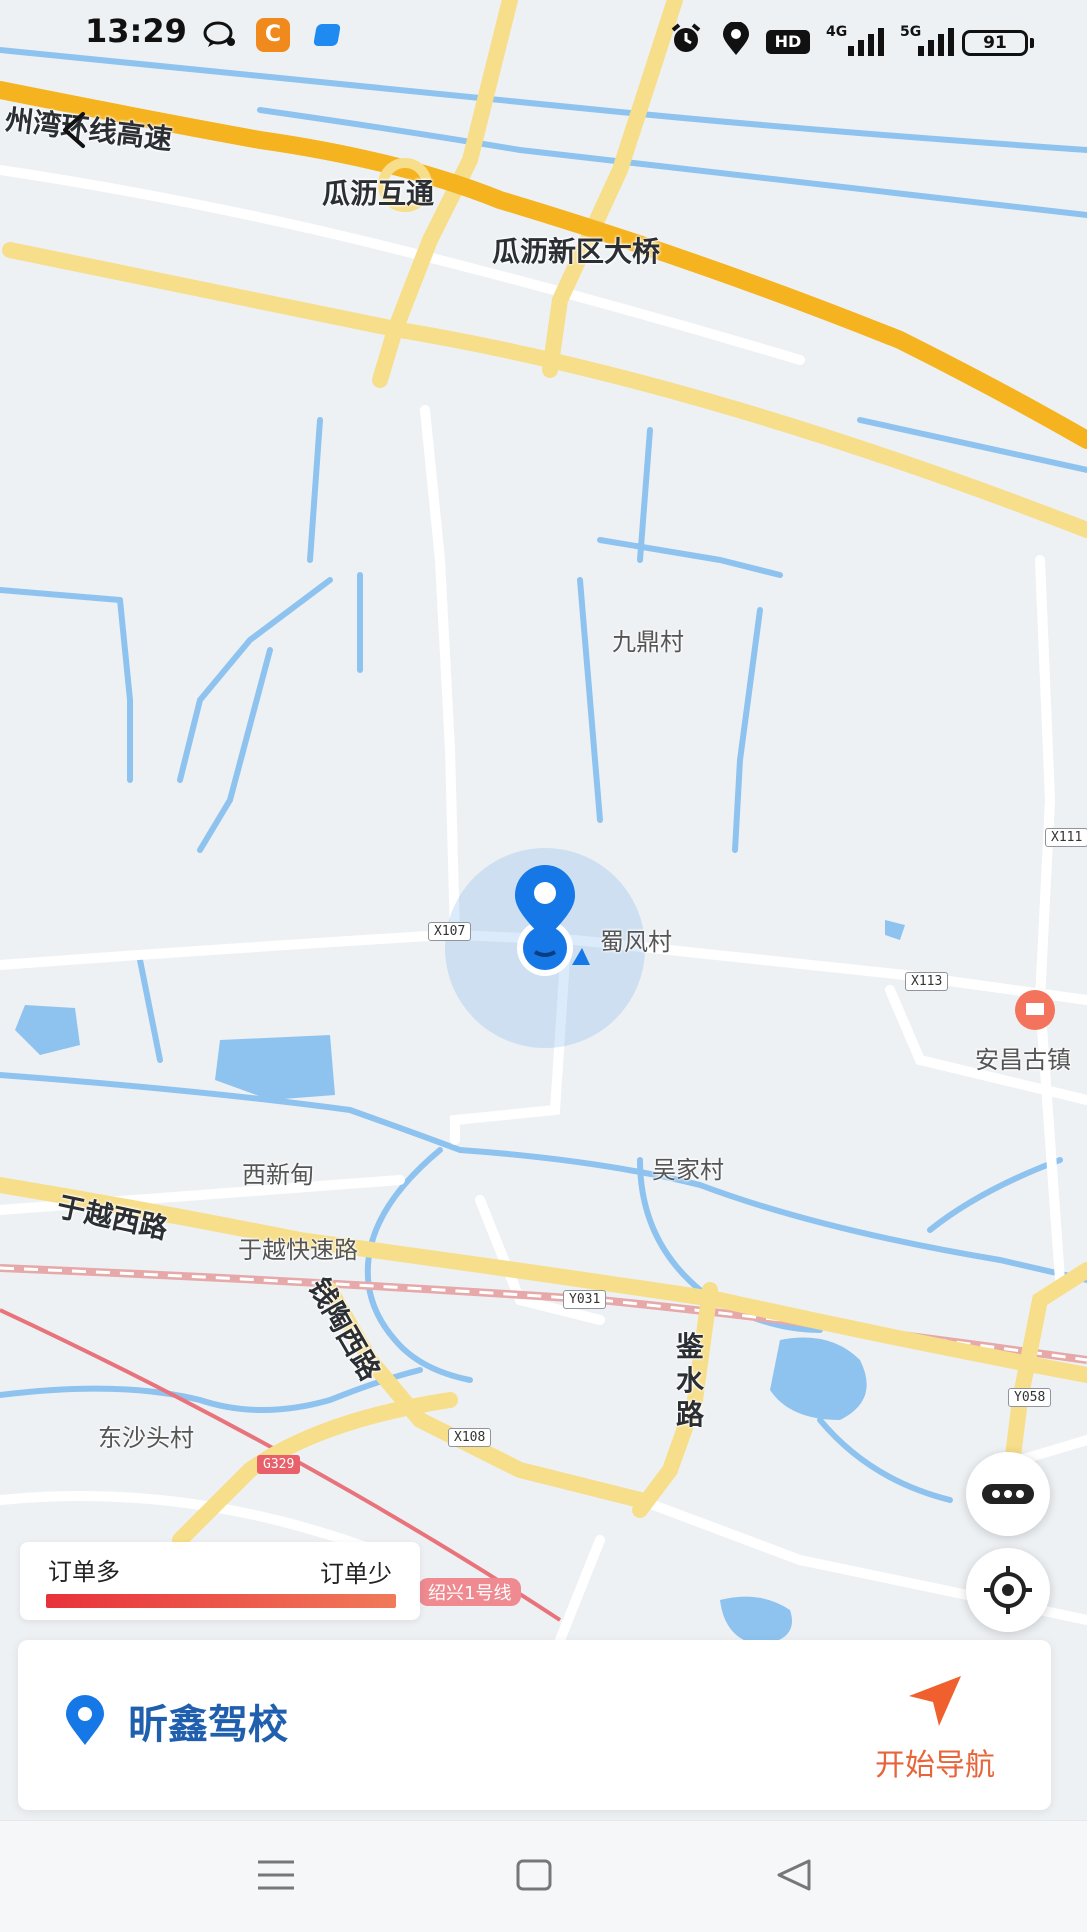 This screenshot has width=1087, height=1932. I want to click on map-label-dongshatou: 东沙头村, so click(146, 1438).